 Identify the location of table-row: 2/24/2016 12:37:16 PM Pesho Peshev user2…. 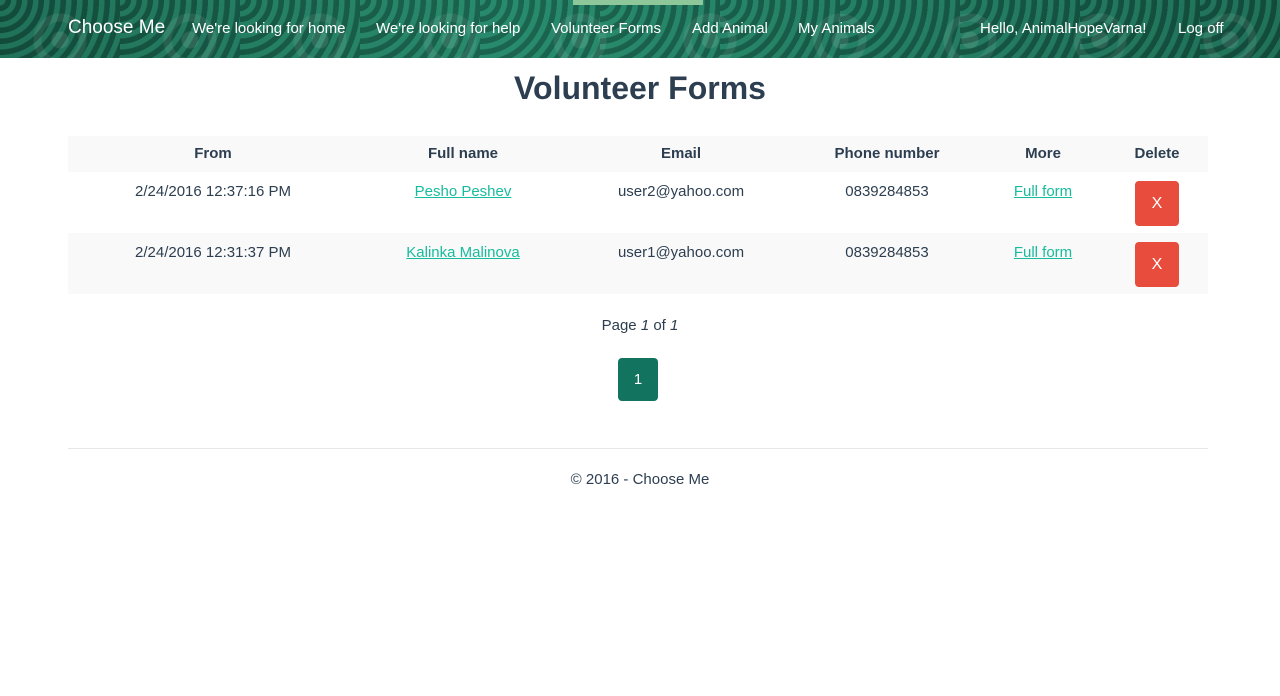
(638, 202).